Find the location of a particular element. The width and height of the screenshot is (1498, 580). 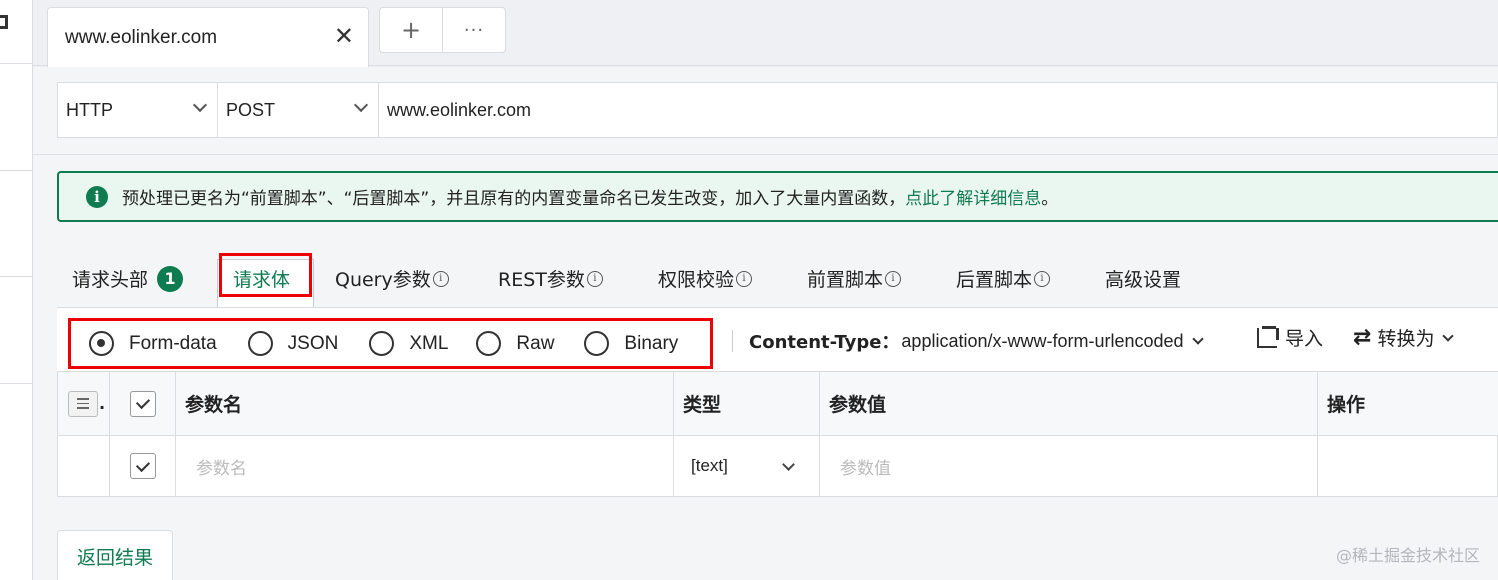

swap-icon: ⇄ is located at coordinates (1362, 337).